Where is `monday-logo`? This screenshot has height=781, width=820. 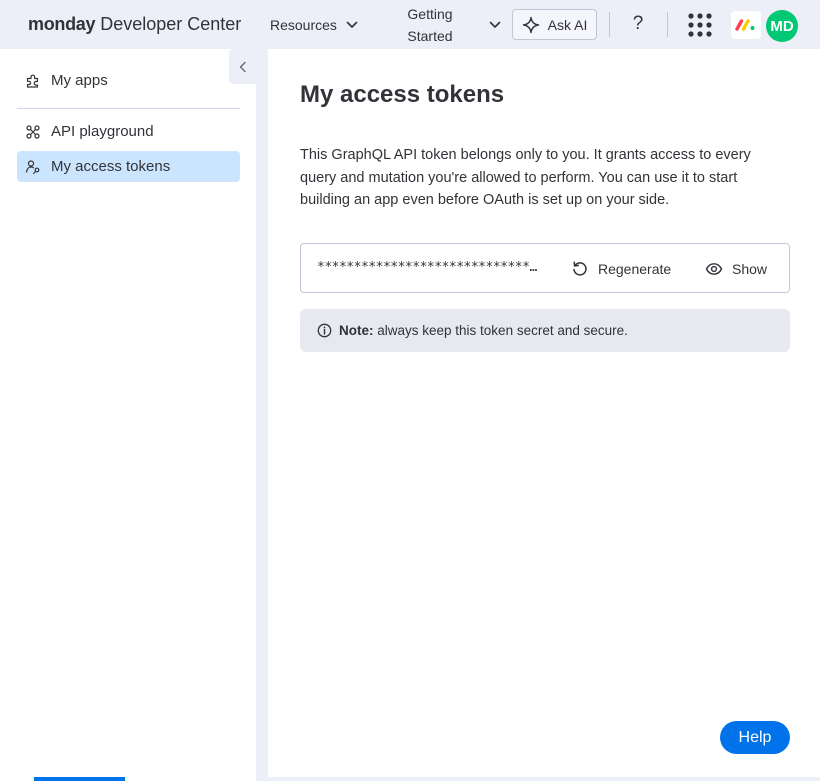
monday-logo is located at coordinates (746, 25).